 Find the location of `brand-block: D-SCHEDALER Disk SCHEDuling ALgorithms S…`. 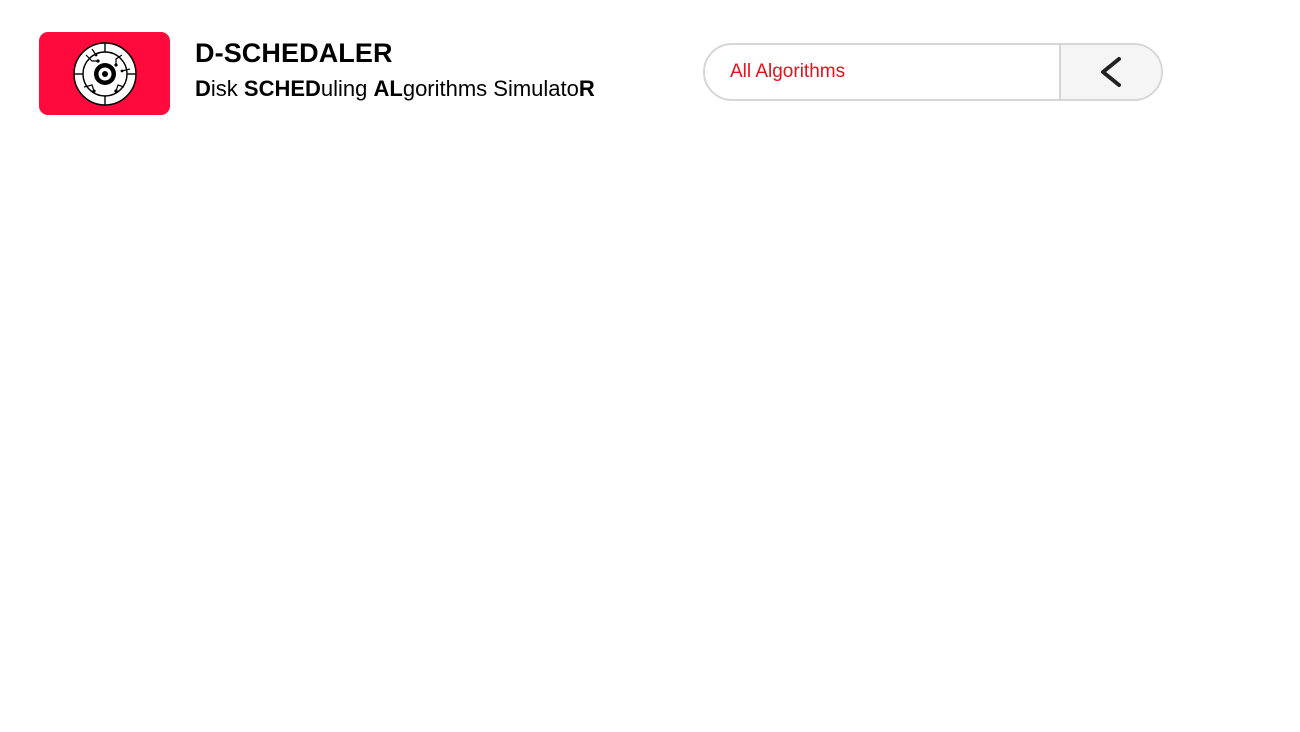

brand-block: D-SCHEDALER Disk SCHEDuling ALgorithms S… is located at coordinates (430, 70).